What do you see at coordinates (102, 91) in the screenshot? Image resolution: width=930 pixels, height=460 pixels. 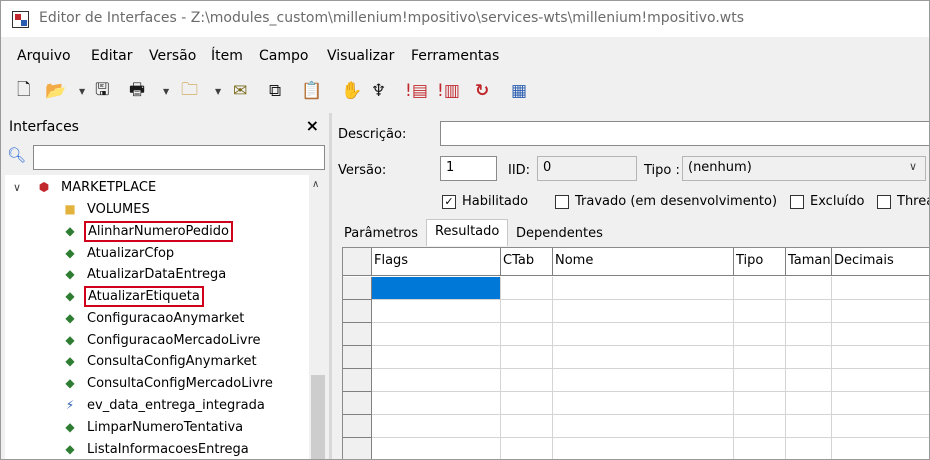 I see `save-icon: 🖫` at bounding box center [102, 91].